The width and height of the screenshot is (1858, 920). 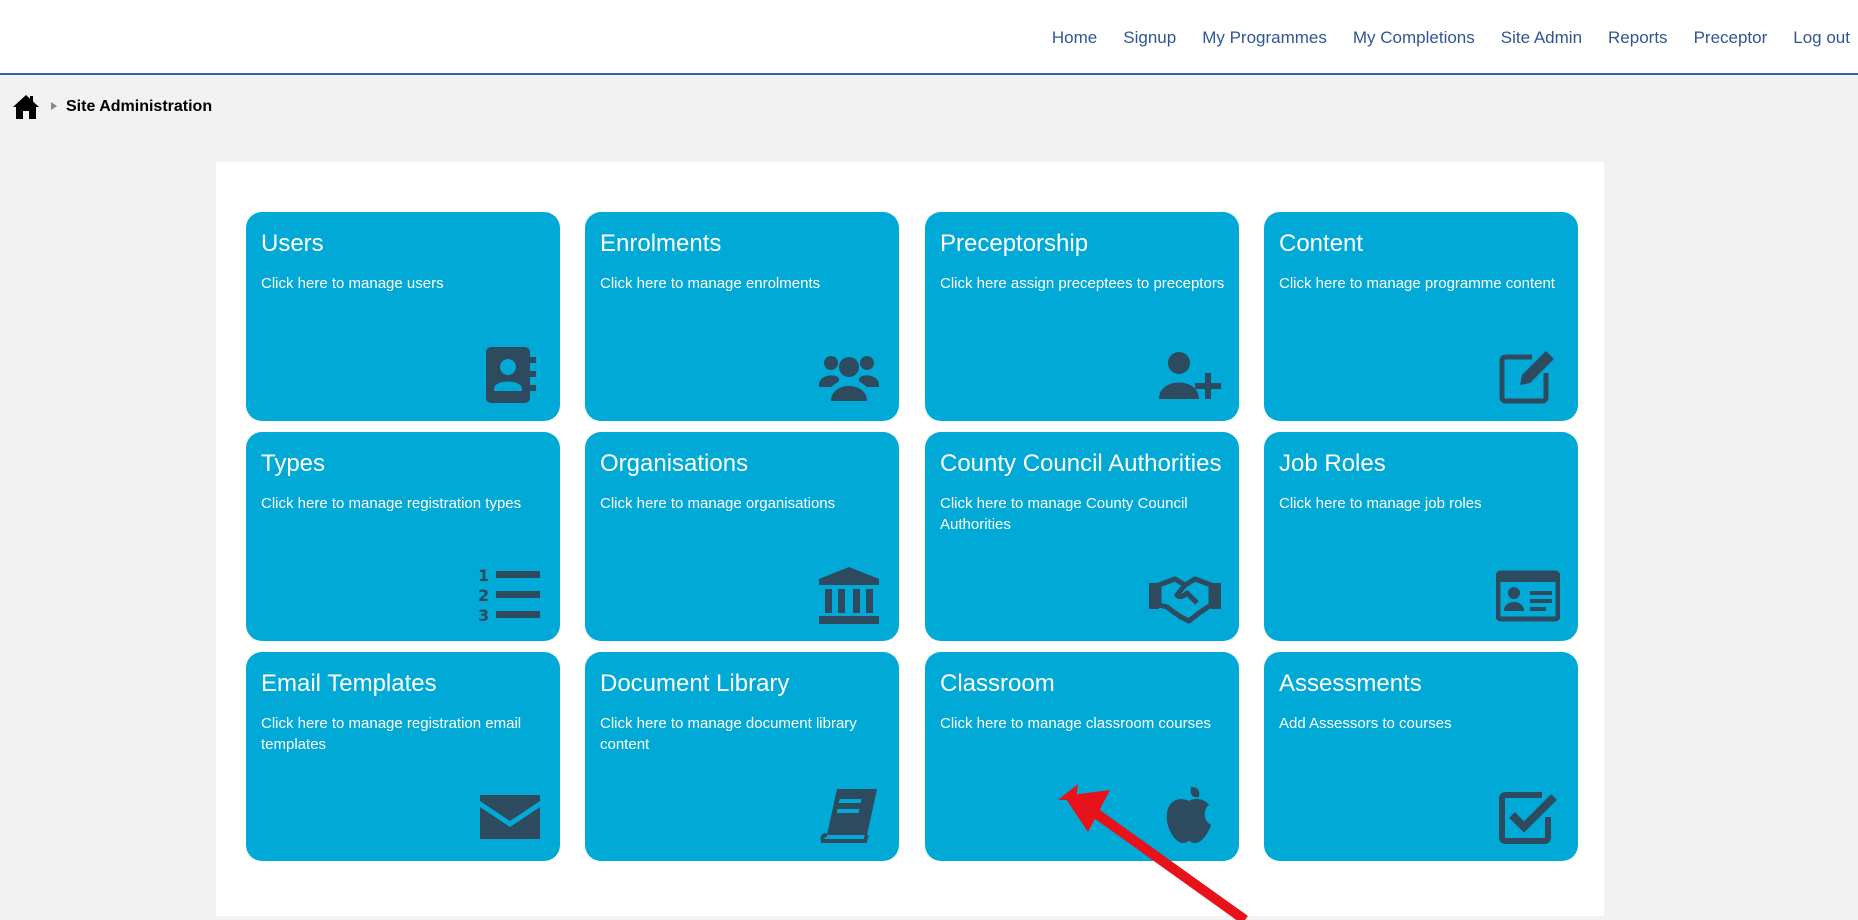 I want to click on tile-users: Users Click here to manage users, so click(x=403, y=316).